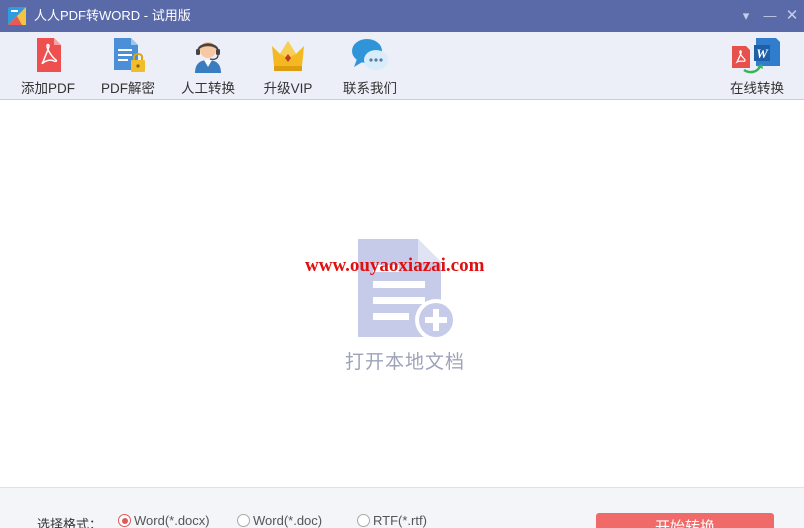  What do you see at coordinates (129, 55) in the screenshot?
I see `pdf-decrypt-icon` at bounding box center [129, 55].